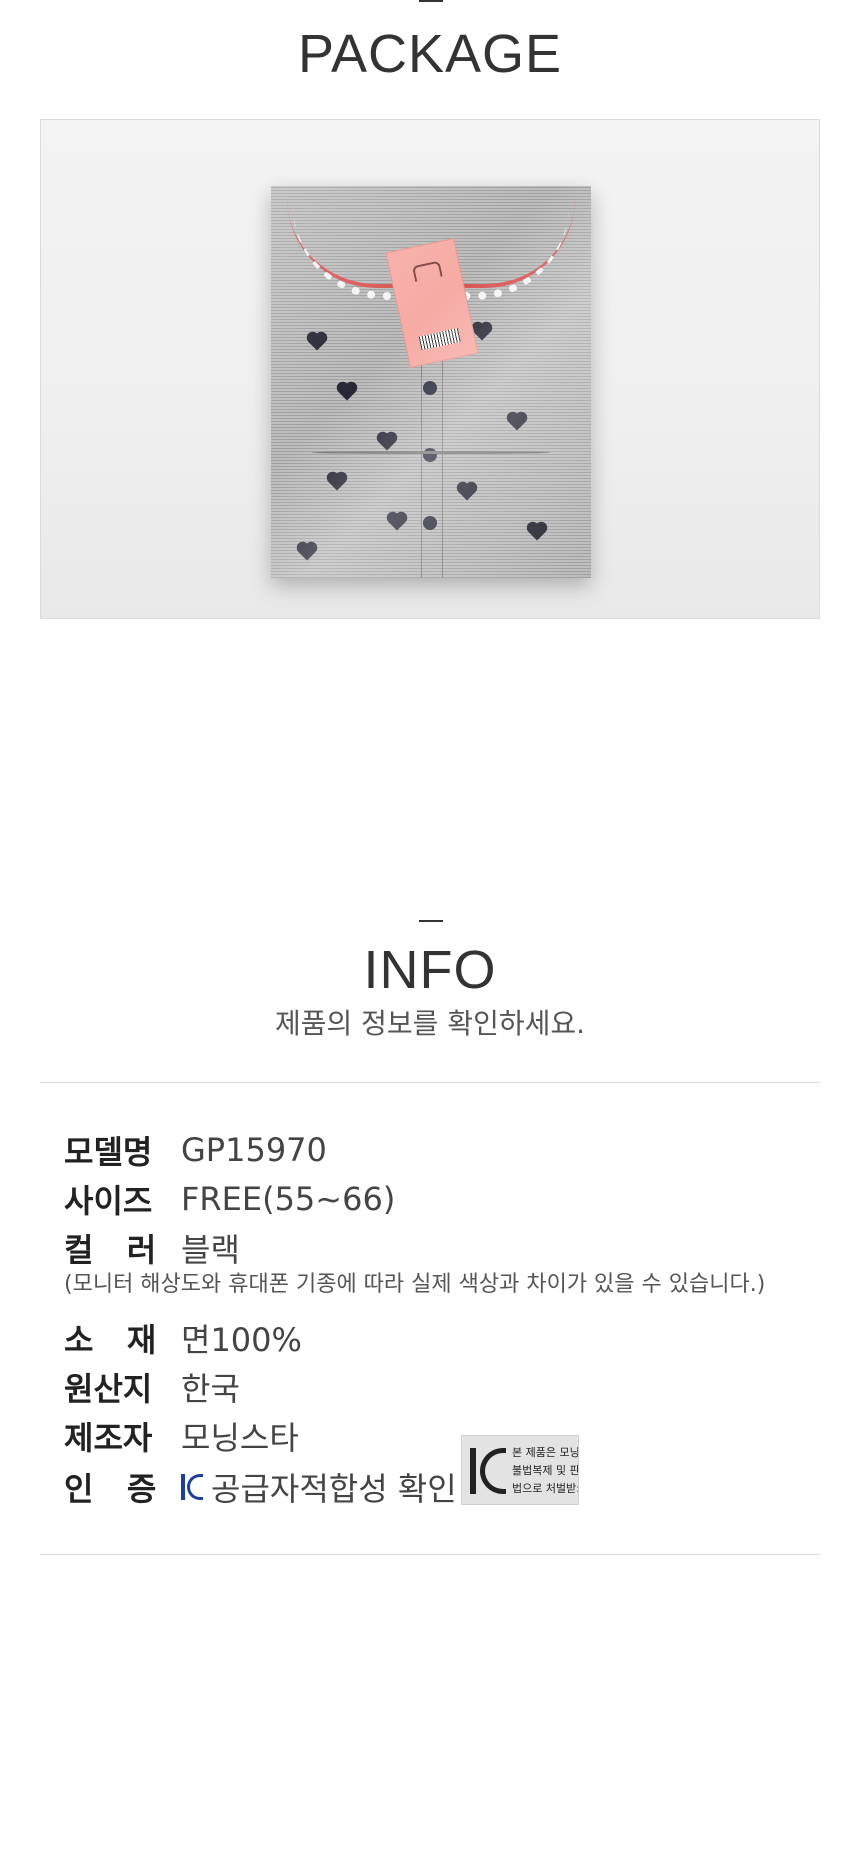  I want to click on divider-top, so click(430, 1082).